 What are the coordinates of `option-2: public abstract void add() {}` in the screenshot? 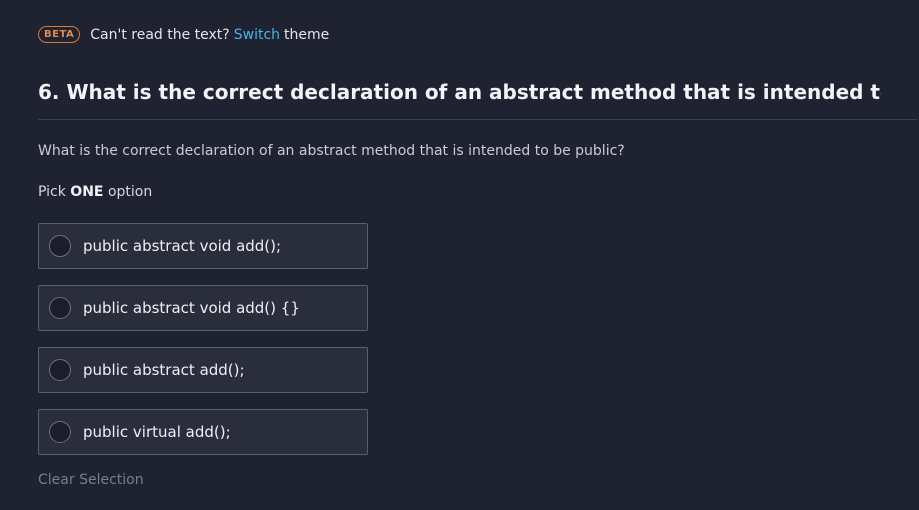 It's located at (203, 308).